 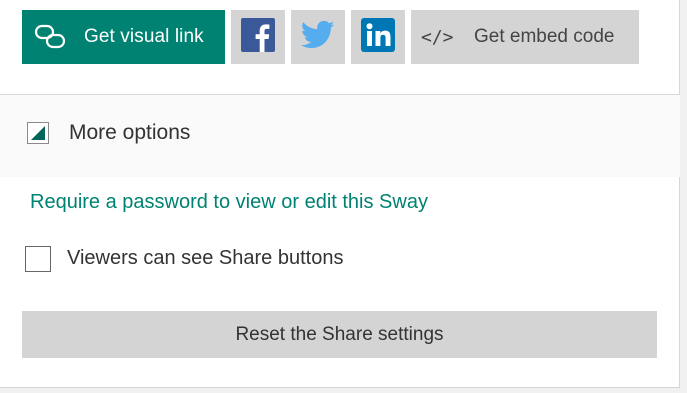 What do you see at coordinates (50, 37) in the screenshot?
I see `link-icon` at bounding box center [50, 37].